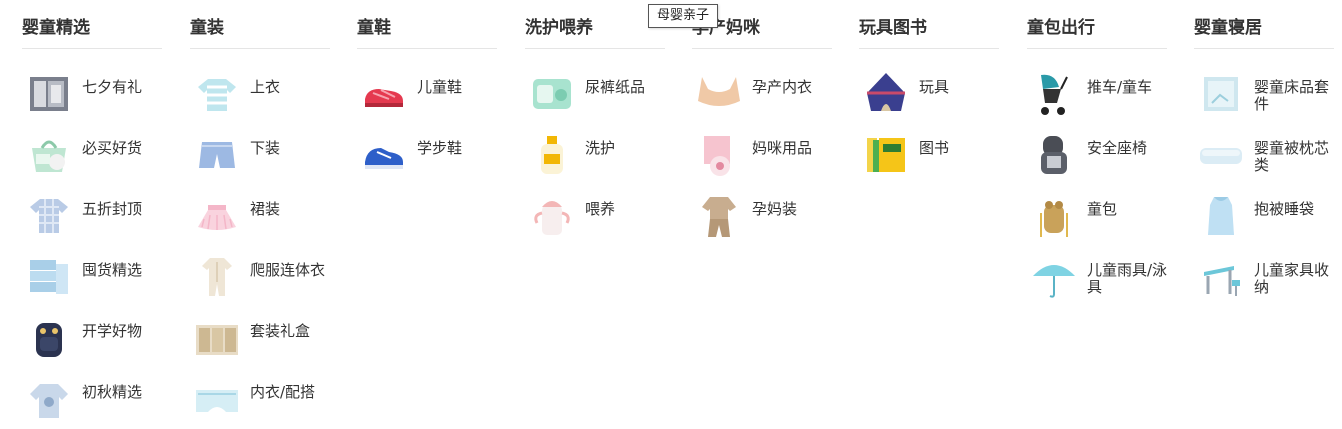 The width and height of the screenshot is (1342, 429). What do you see at coordinates (719, 155) in the screenshot?
I see `breast-pump-icon` at bounding box center [719, 155].